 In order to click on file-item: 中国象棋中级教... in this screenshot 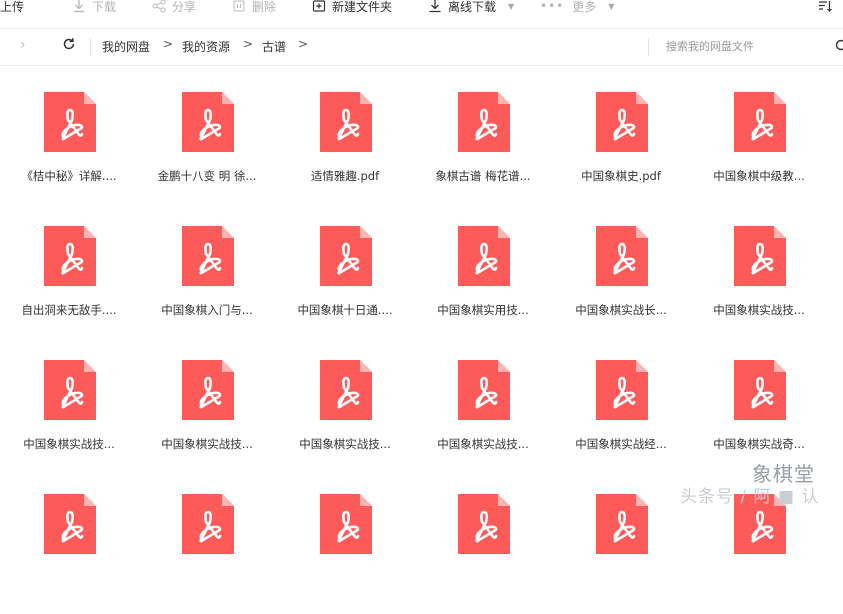, I will do `click(759, 152)`.